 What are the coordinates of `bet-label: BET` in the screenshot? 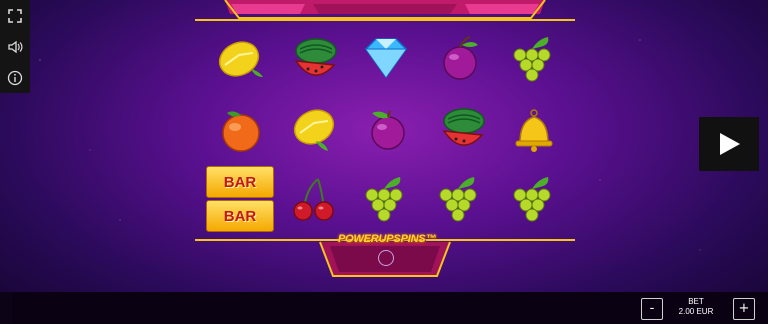 It's located at (696, 301).